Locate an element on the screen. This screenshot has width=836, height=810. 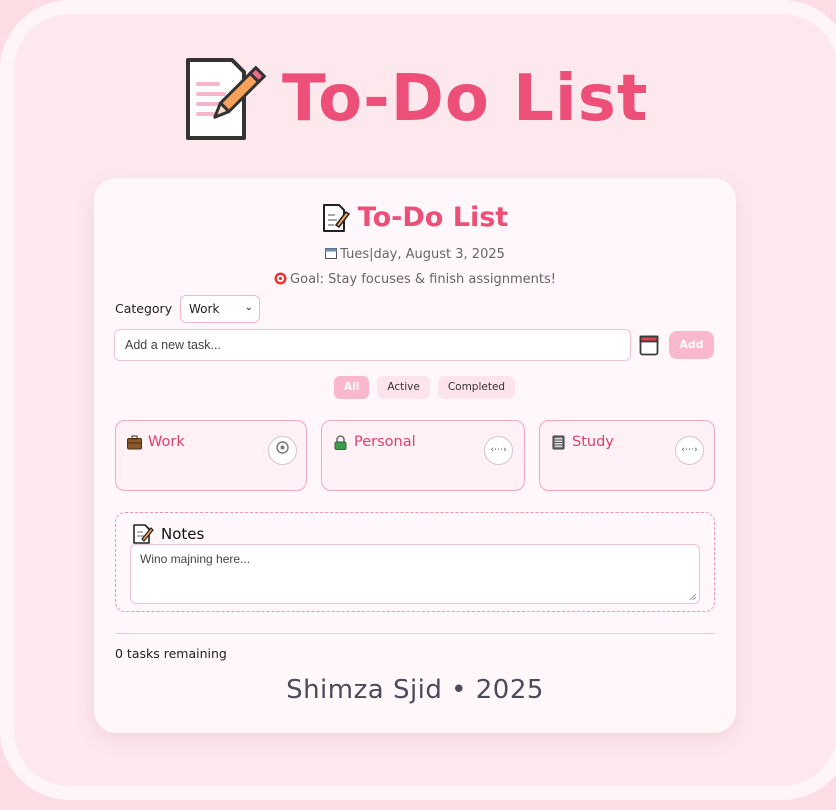
category-card-label: Personal is located at coordinates (385, 442).